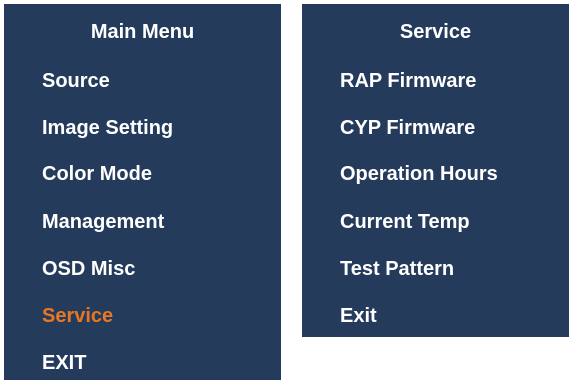  Describe the element at coordinates (64, 363) in the screenshot. I see `menu-item-exit: EXIT` at that location.